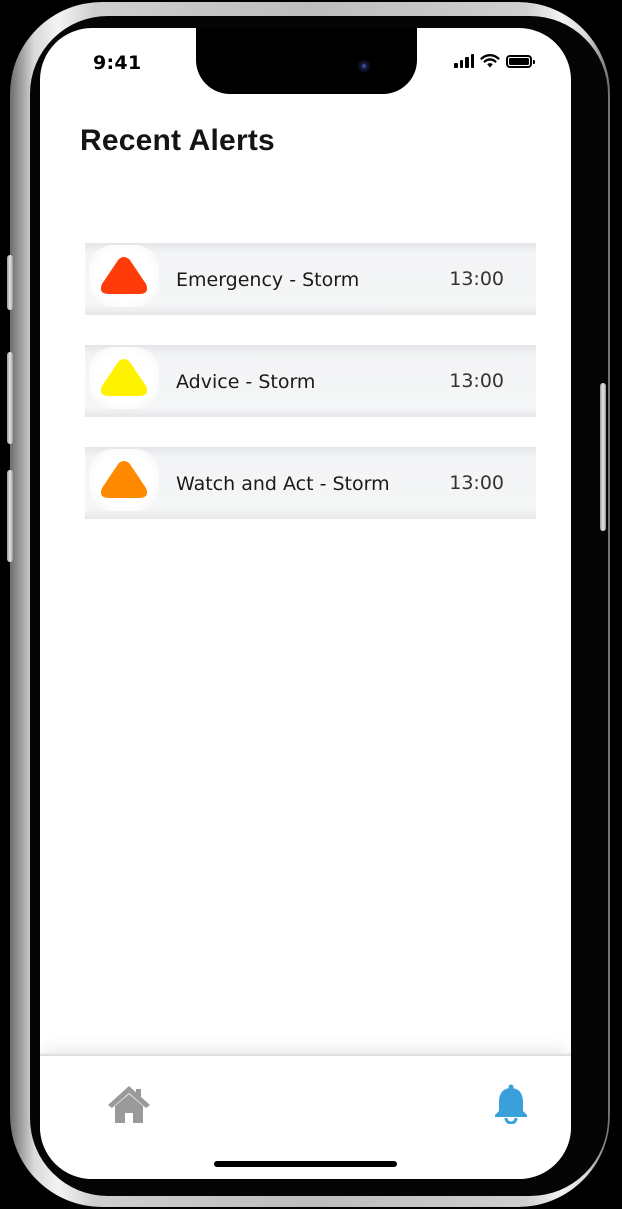 The width and height of the screenshot is (622, 1209). I want to click on bell-icon, so click(511, 1104).